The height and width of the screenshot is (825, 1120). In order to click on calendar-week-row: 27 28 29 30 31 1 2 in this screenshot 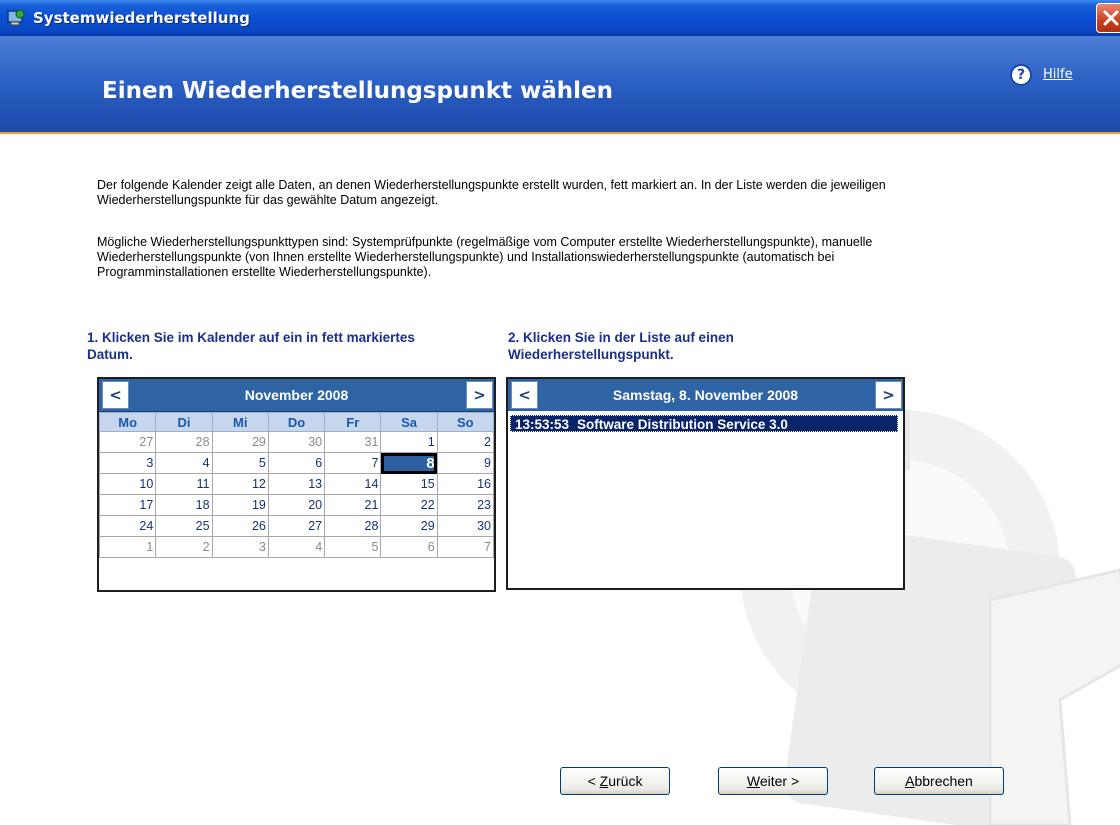, I will do `click(296, 442)`.